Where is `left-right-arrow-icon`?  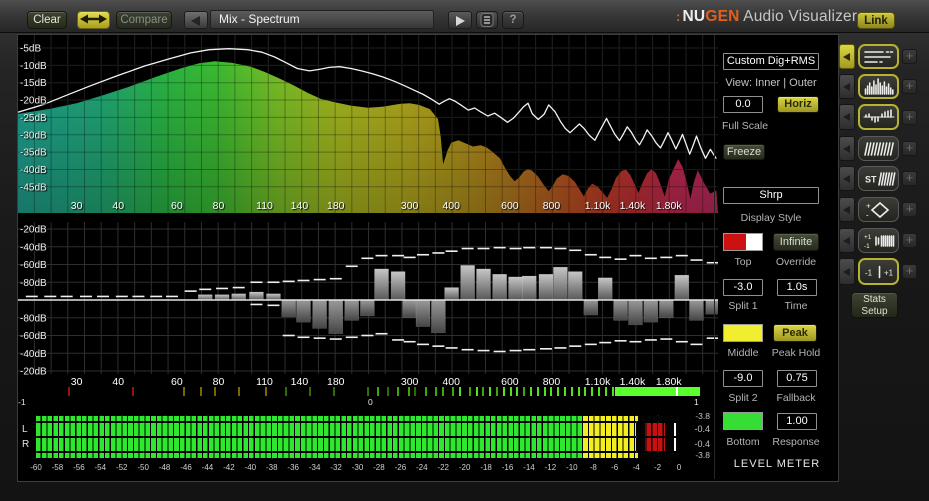
left-right-arrow-icon is located at coordinates (93, 19).